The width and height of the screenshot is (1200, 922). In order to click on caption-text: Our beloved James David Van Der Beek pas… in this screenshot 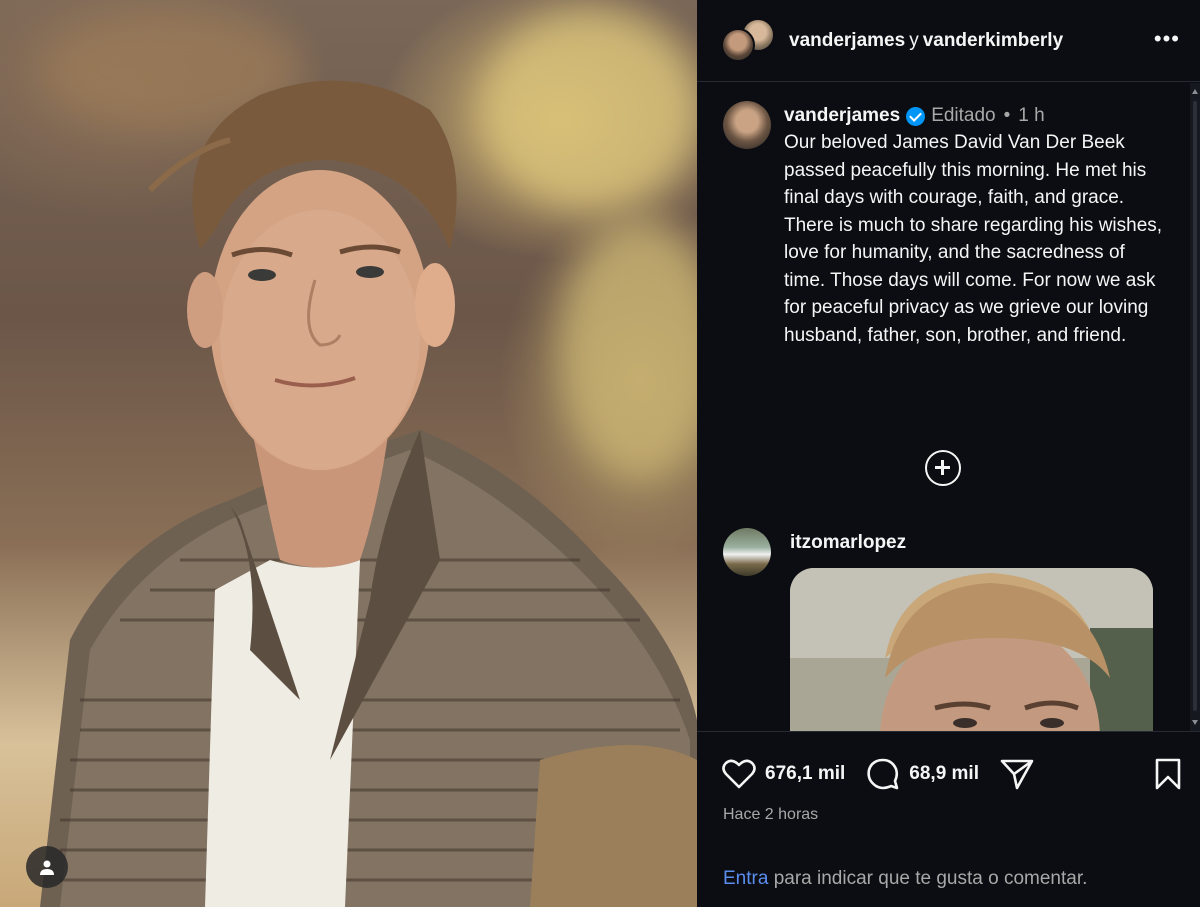, I will do `click(973, 239)`.